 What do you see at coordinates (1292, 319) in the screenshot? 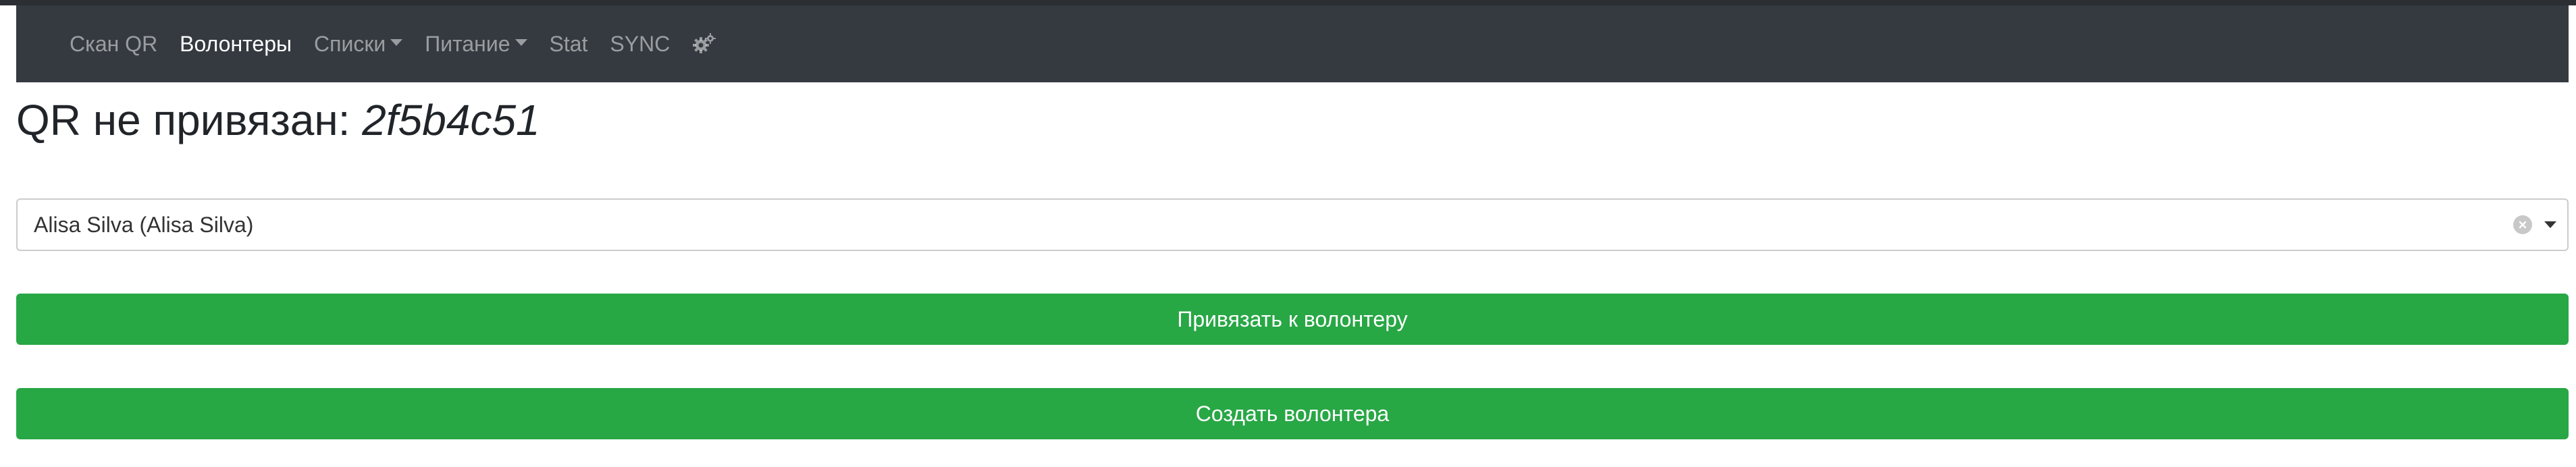
I see `bind-volunteer-button: Привязать к волонтеру` at bounding box center [1292, 319].